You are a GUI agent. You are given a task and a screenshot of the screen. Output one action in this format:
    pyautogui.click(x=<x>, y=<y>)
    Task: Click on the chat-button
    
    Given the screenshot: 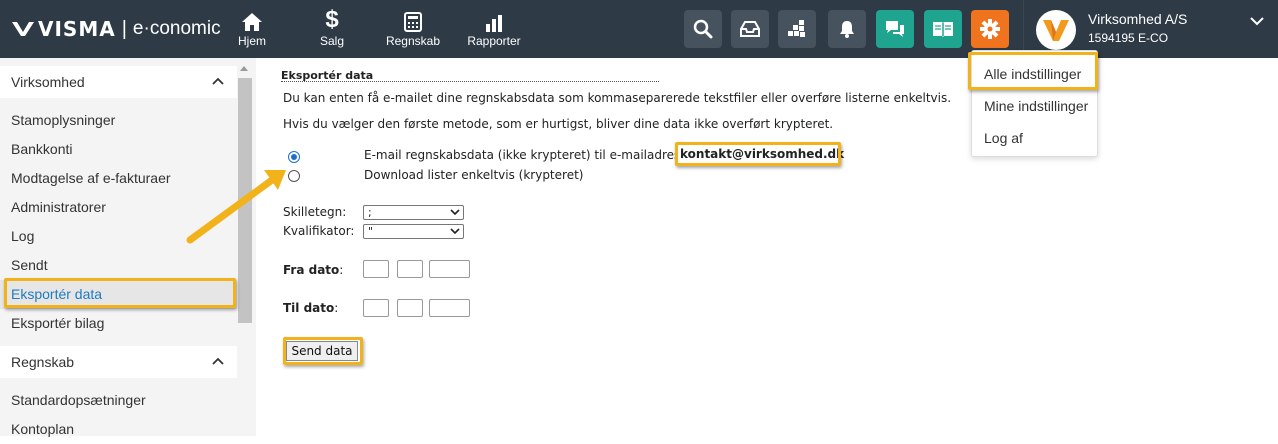 What is the action you would take?
    pyautogui.click(x=895, y=29)
    